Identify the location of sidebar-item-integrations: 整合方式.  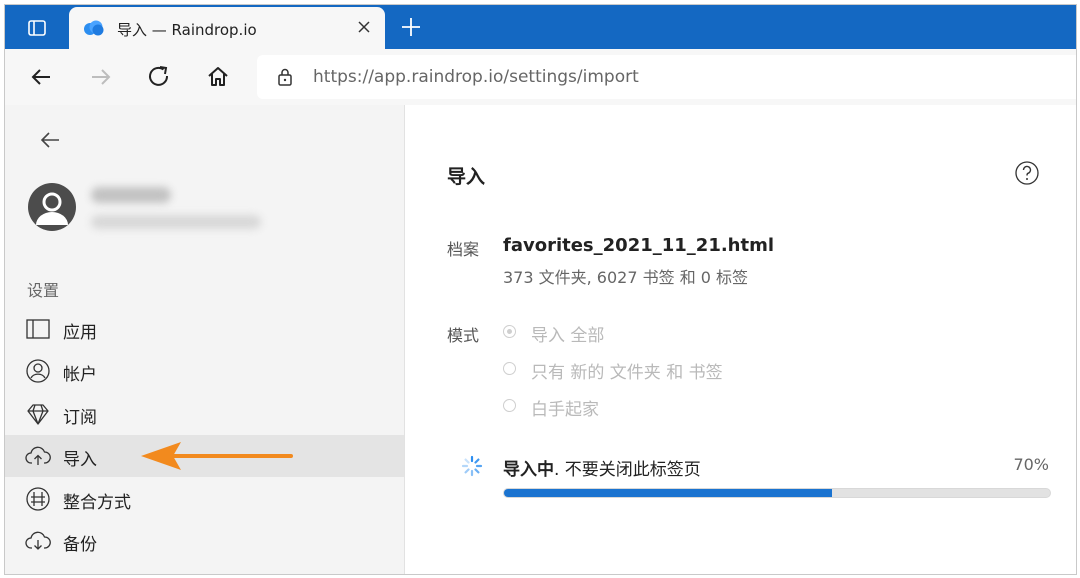
(204, 499).